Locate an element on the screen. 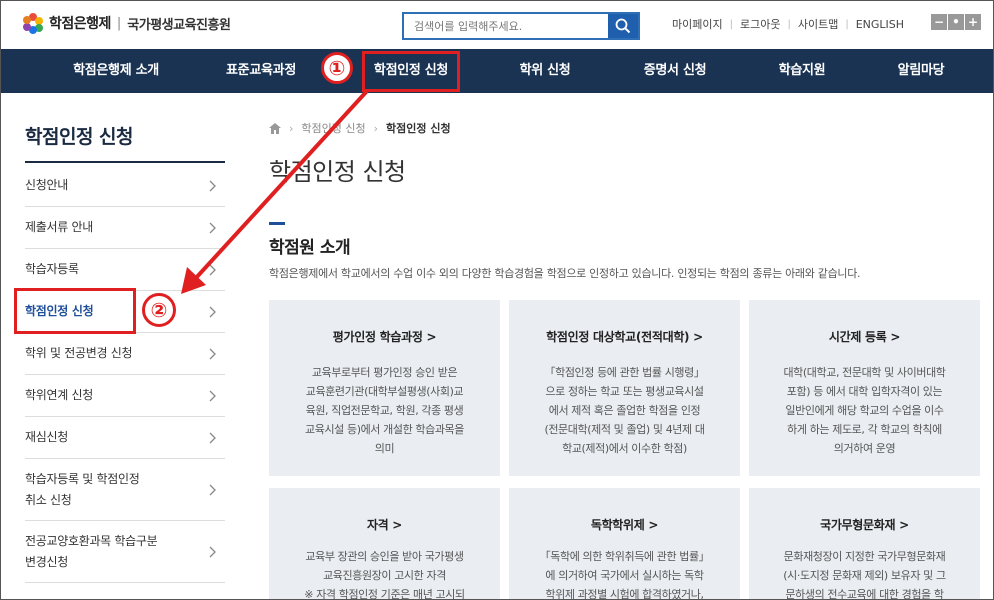  sidebar-item-degree-major-change: 학위 및 전공변경 신청 is located at coordinates (125, 354).